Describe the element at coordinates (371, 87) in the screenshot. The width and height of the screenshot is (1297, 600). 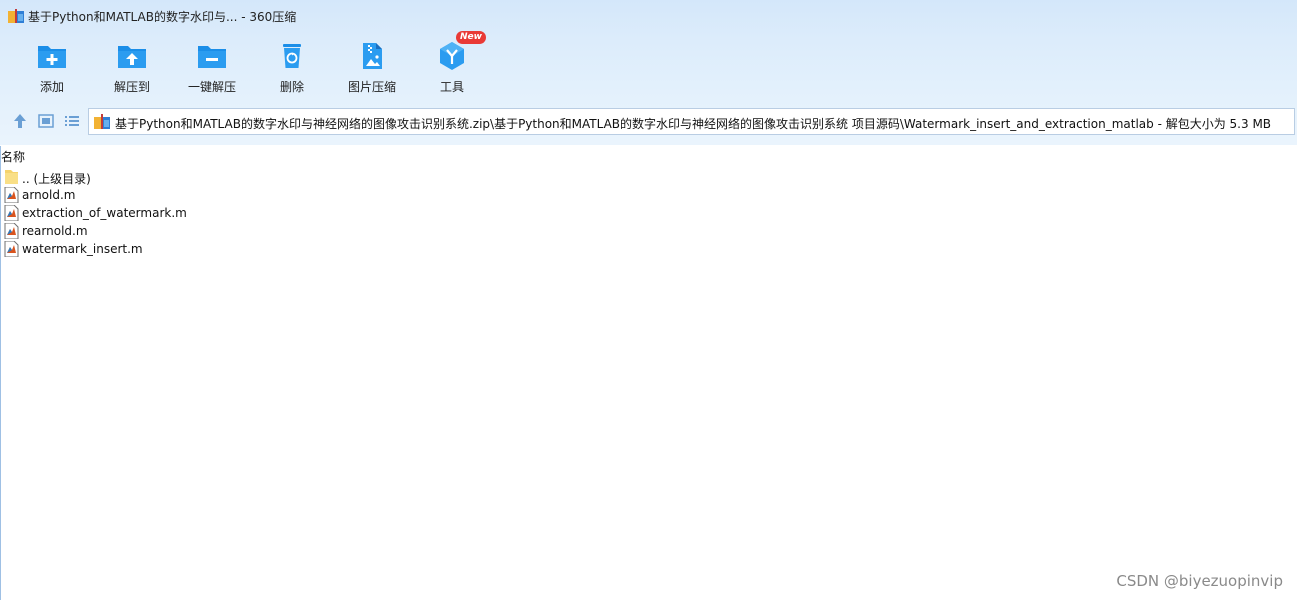
I see `image-compress-label: 图片压缩` at that location.